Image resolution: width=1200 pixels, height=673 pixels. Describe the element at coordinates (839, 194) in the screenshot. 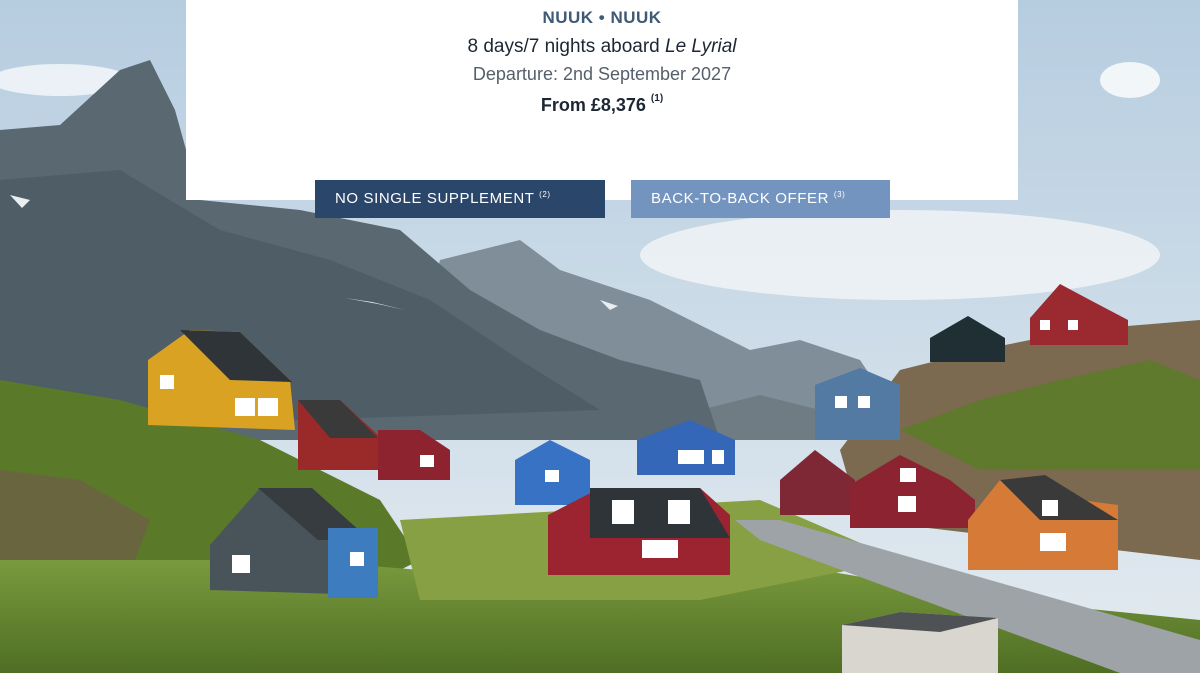

I see `back-to-back-offer-footnote: (3)` at that location.